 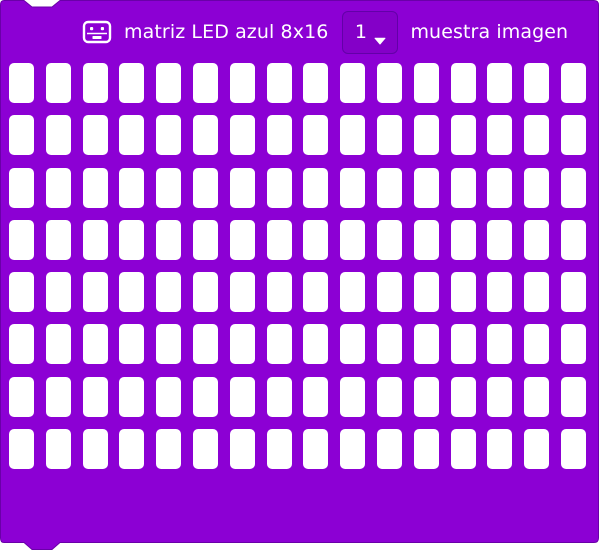 I want to click on led-cell-r7-c15, so click(x=537, y=396).